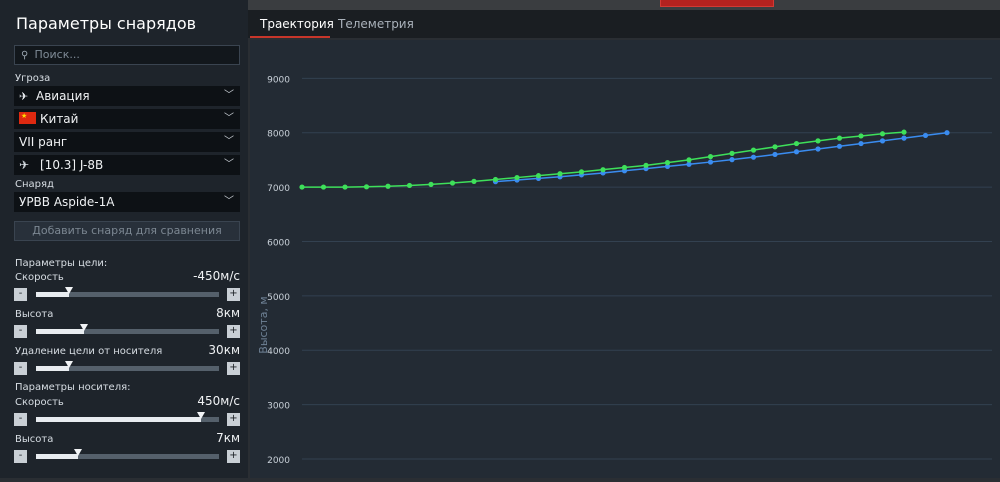  What do you see at coordinates (224, 350) in the screenshot?
I see `target-distance-value: 30км` at bounding box center [224, 350].